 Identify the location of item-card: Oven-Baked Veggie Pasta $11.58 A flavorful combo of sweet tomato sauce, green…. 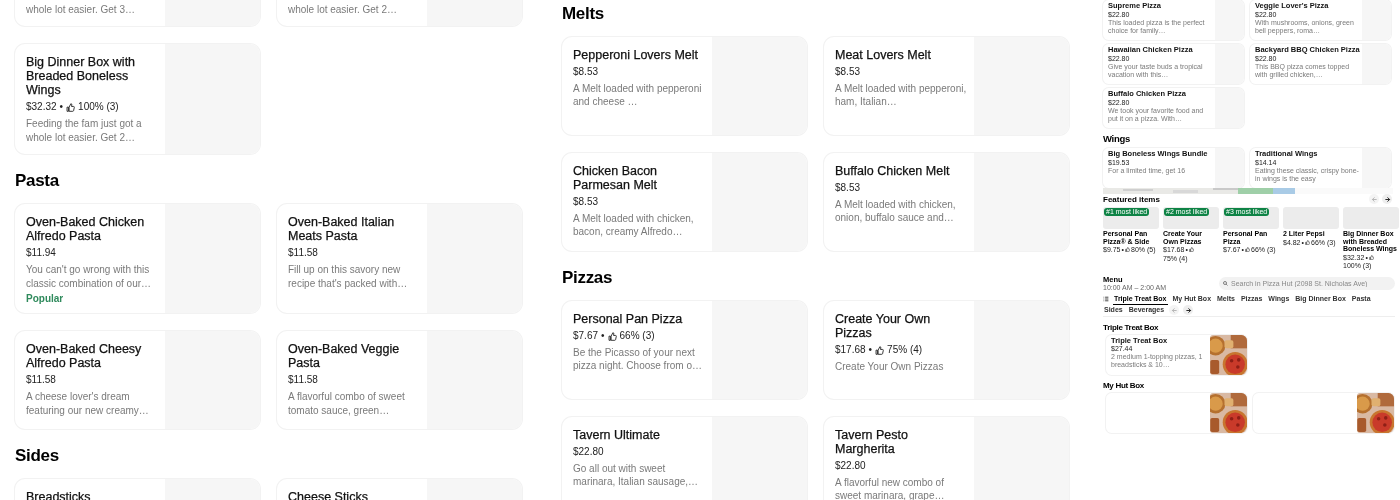
(399, 380).